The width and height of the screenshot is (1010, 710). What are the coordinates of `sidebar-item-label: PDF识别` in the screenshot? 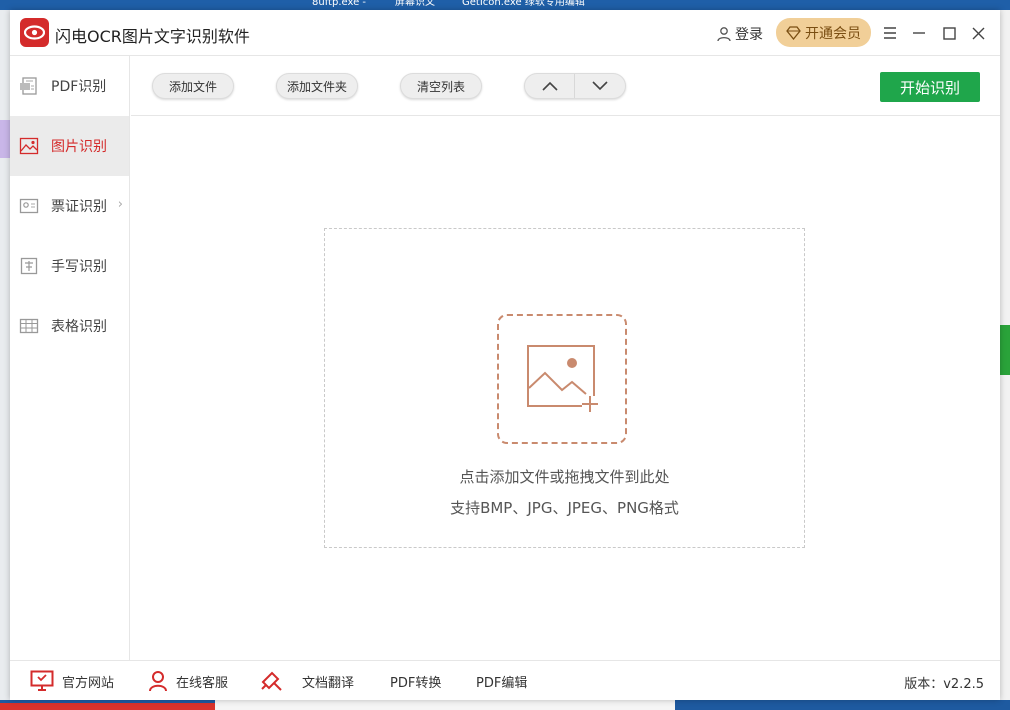 It's located at (79, 87).